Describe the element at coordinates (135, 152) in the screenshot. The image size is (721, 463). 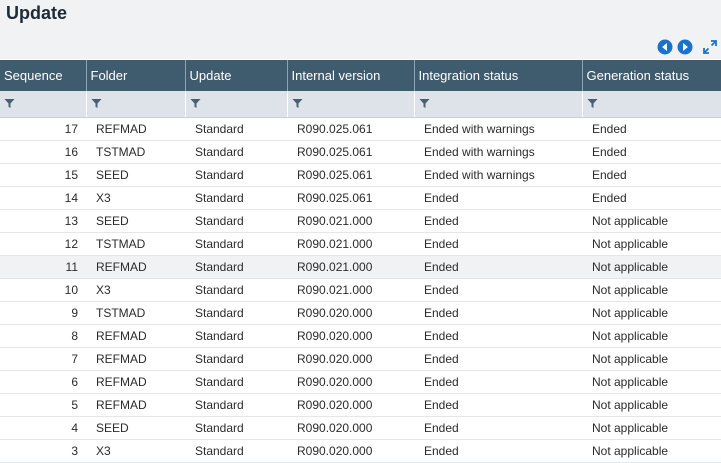
I see `folder-cell: TSTMAD` at that location.